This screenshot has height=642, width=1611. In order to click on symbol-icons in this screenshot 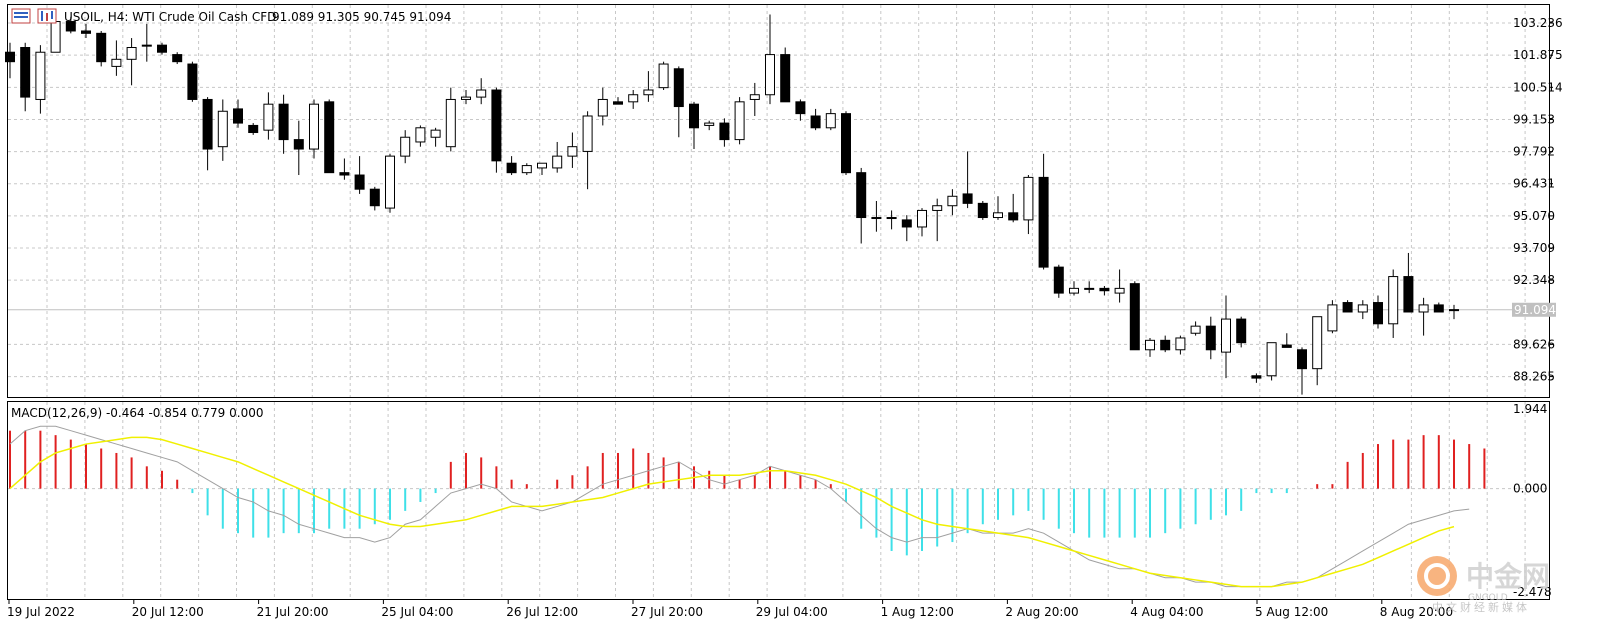, I will do `click(34, 16)`.